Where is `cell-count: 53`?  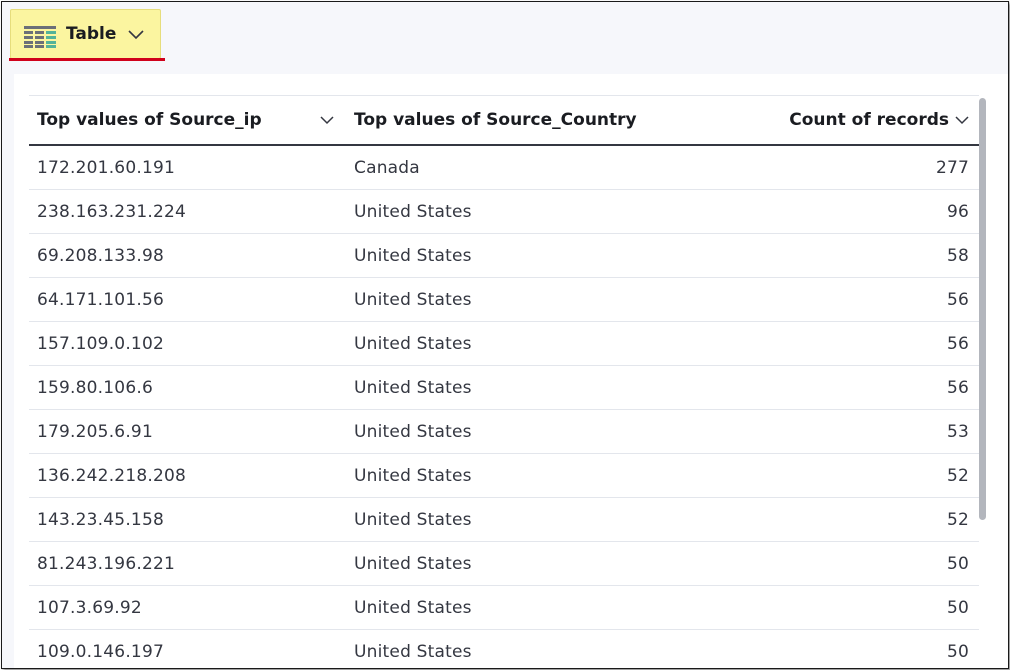 cell-count: 53 is located at coordinates (821, 431).